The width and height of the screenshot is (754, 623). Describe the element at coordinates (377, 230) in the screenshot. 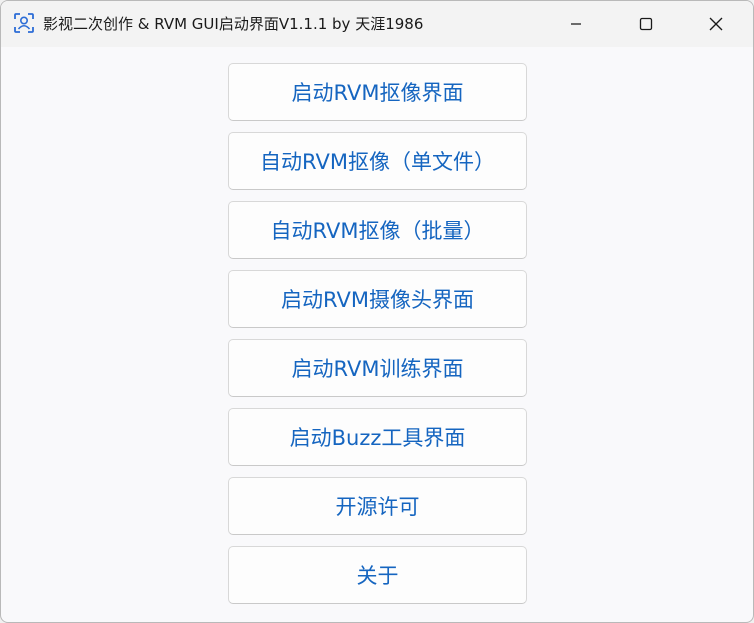

I see `auto-rvm-matting-batch-button: 自动RVM抠像（批量）` at that location.